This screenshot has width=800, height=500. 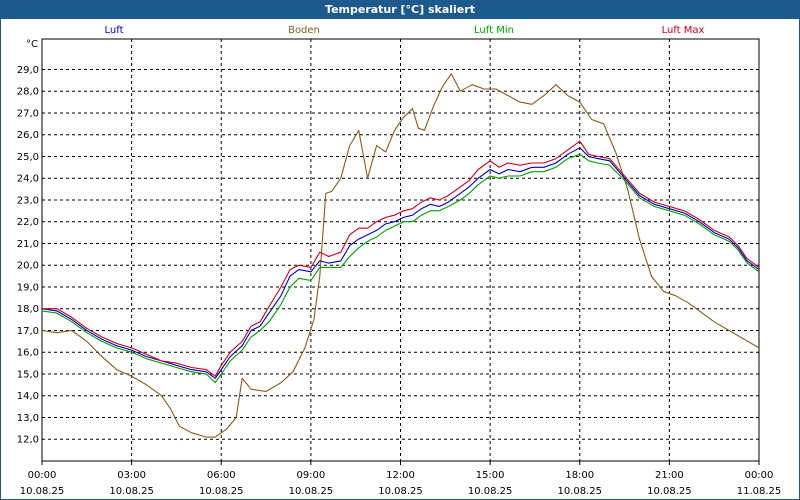 What do you see at coordinates (131, 475) in the screenshot?
I see `x-tick-time: 03:00` at bounding box center [131, 475].